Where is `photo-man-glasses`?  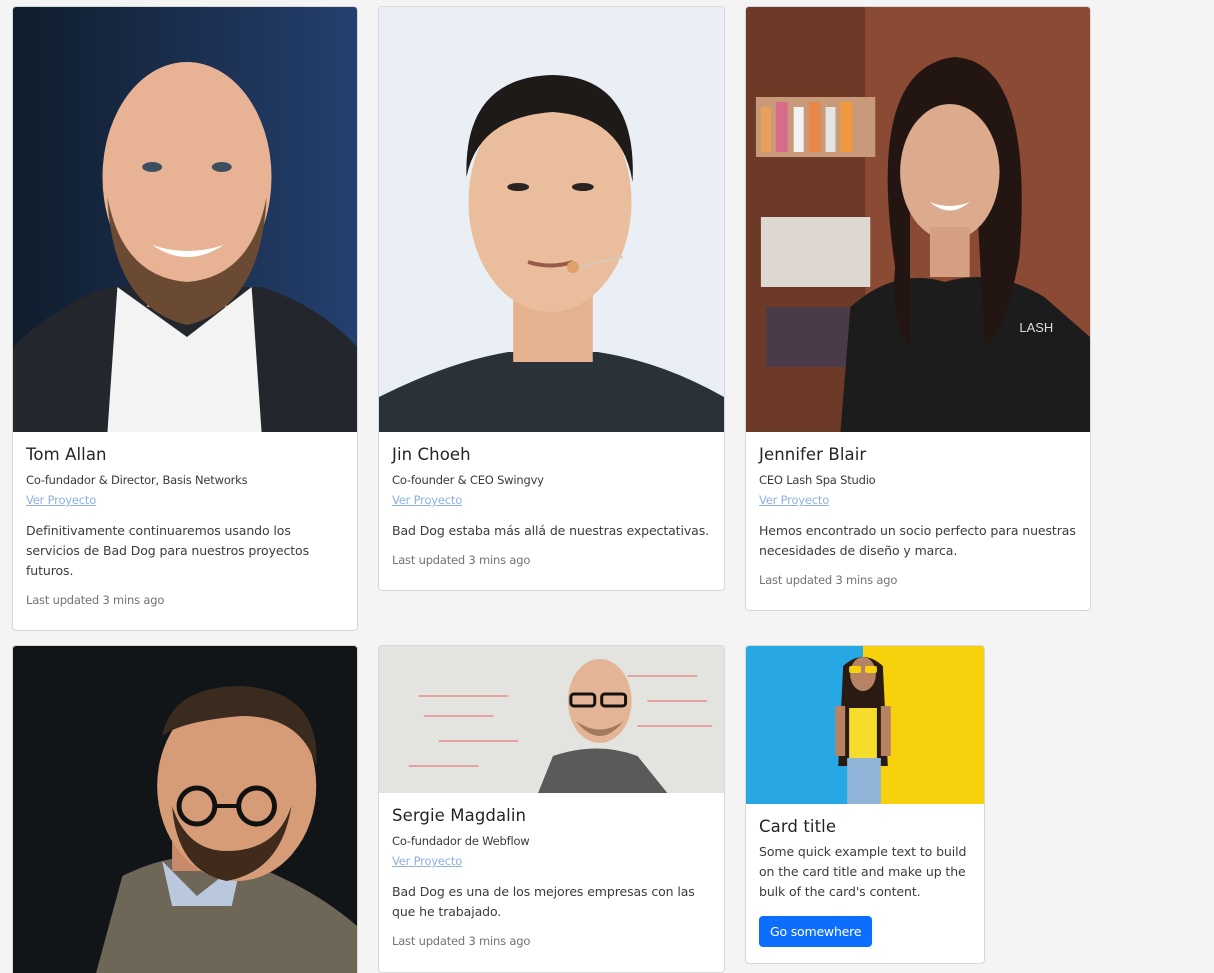
photo-man-glasses is located at coordinates (185, 809).